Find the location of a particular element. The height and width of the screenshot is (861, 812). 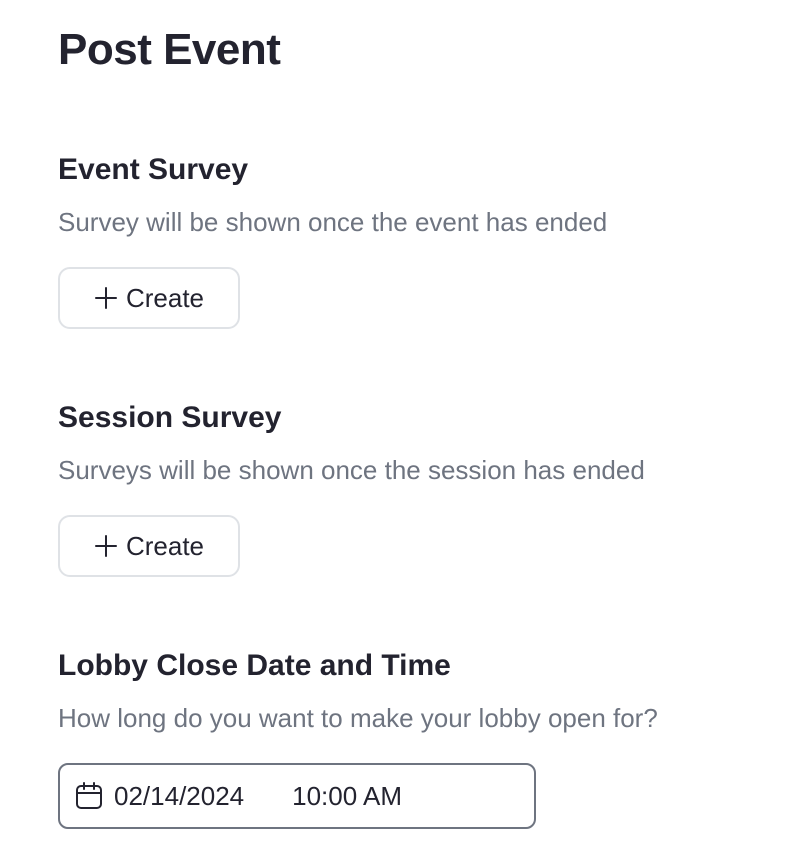

event-survey-create-label: Create is located at coordinates (165, 298).